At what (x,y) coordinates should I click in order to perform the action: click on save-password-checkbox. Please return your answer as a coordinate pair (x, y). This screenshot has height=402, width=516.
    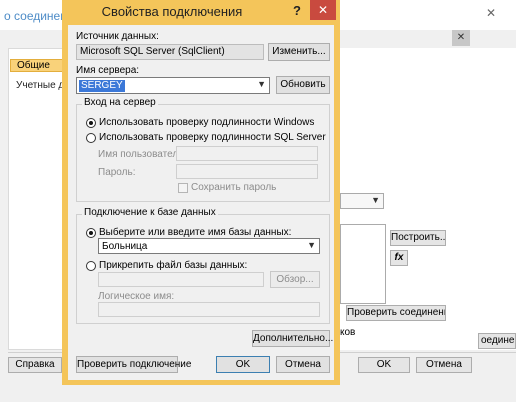
    Looking at the image, I should click on (183, 188).